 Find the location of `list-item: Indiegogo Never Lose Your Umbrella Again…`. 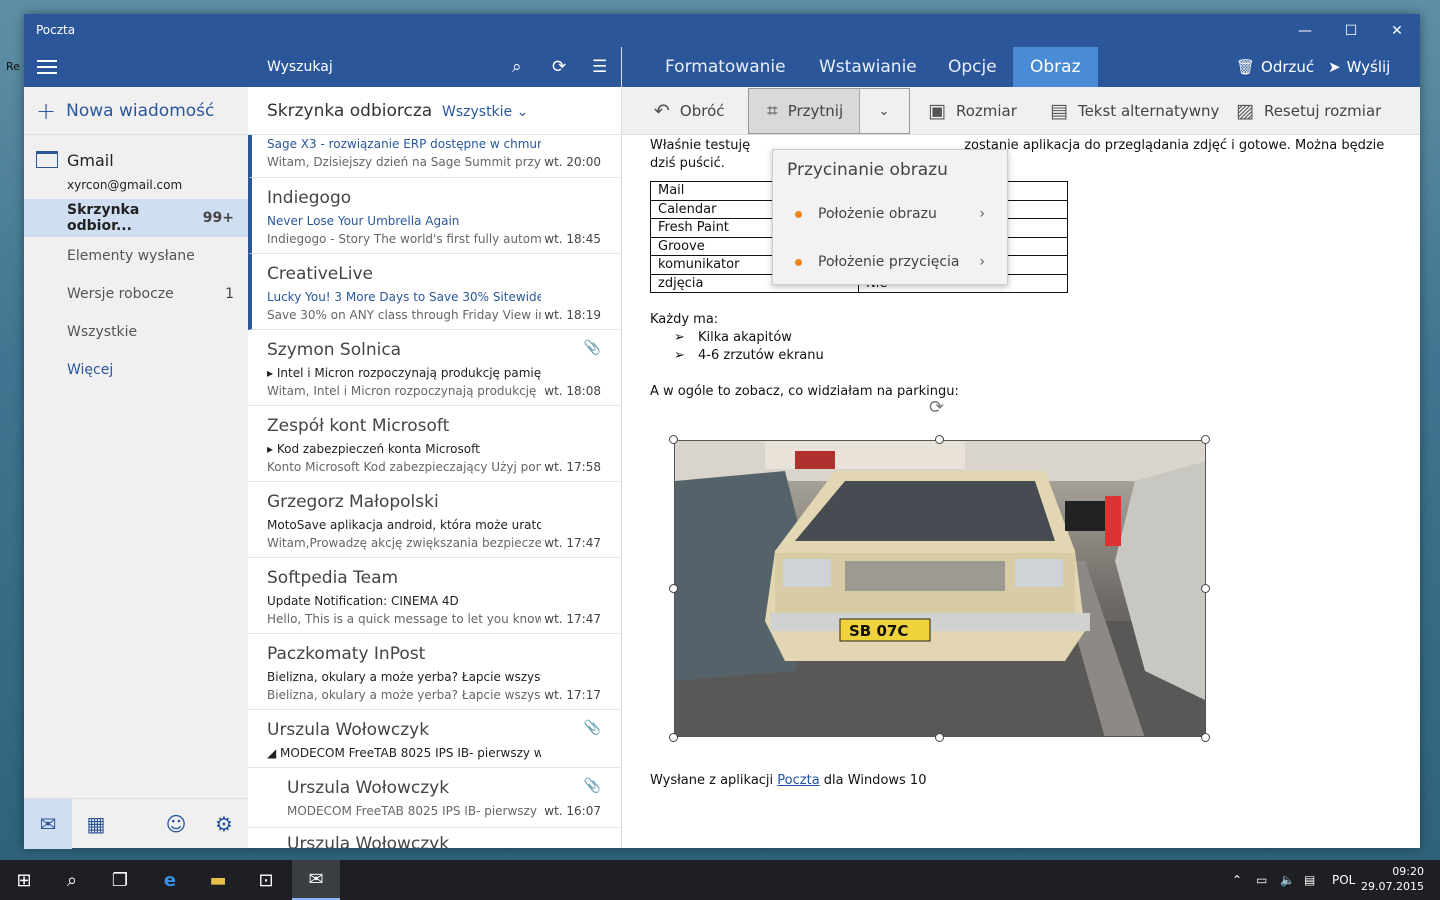

list-item: Indiegogo Never Lose Your Umbrella Again… is located at coordinates (434, 216).